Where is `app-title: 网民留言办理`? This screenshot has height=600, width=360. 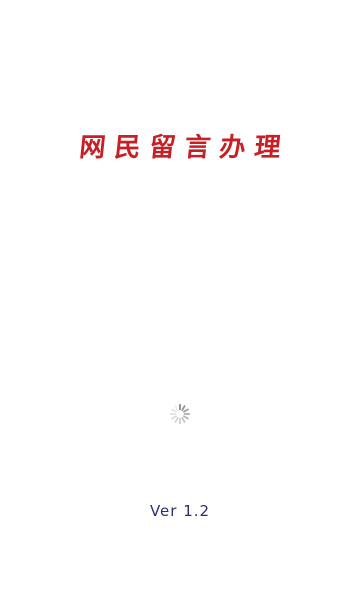 app-title: 网民留言办理 is located at coordinates (184, 148).